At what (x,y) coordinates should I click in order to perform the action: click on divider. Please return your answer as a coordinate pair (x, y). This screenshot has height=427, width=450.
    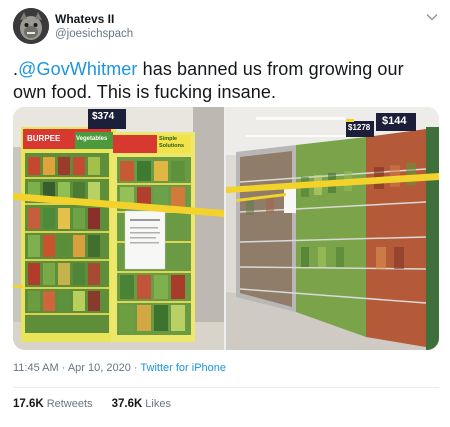
    Looking at the image, I should click on (226, 387).